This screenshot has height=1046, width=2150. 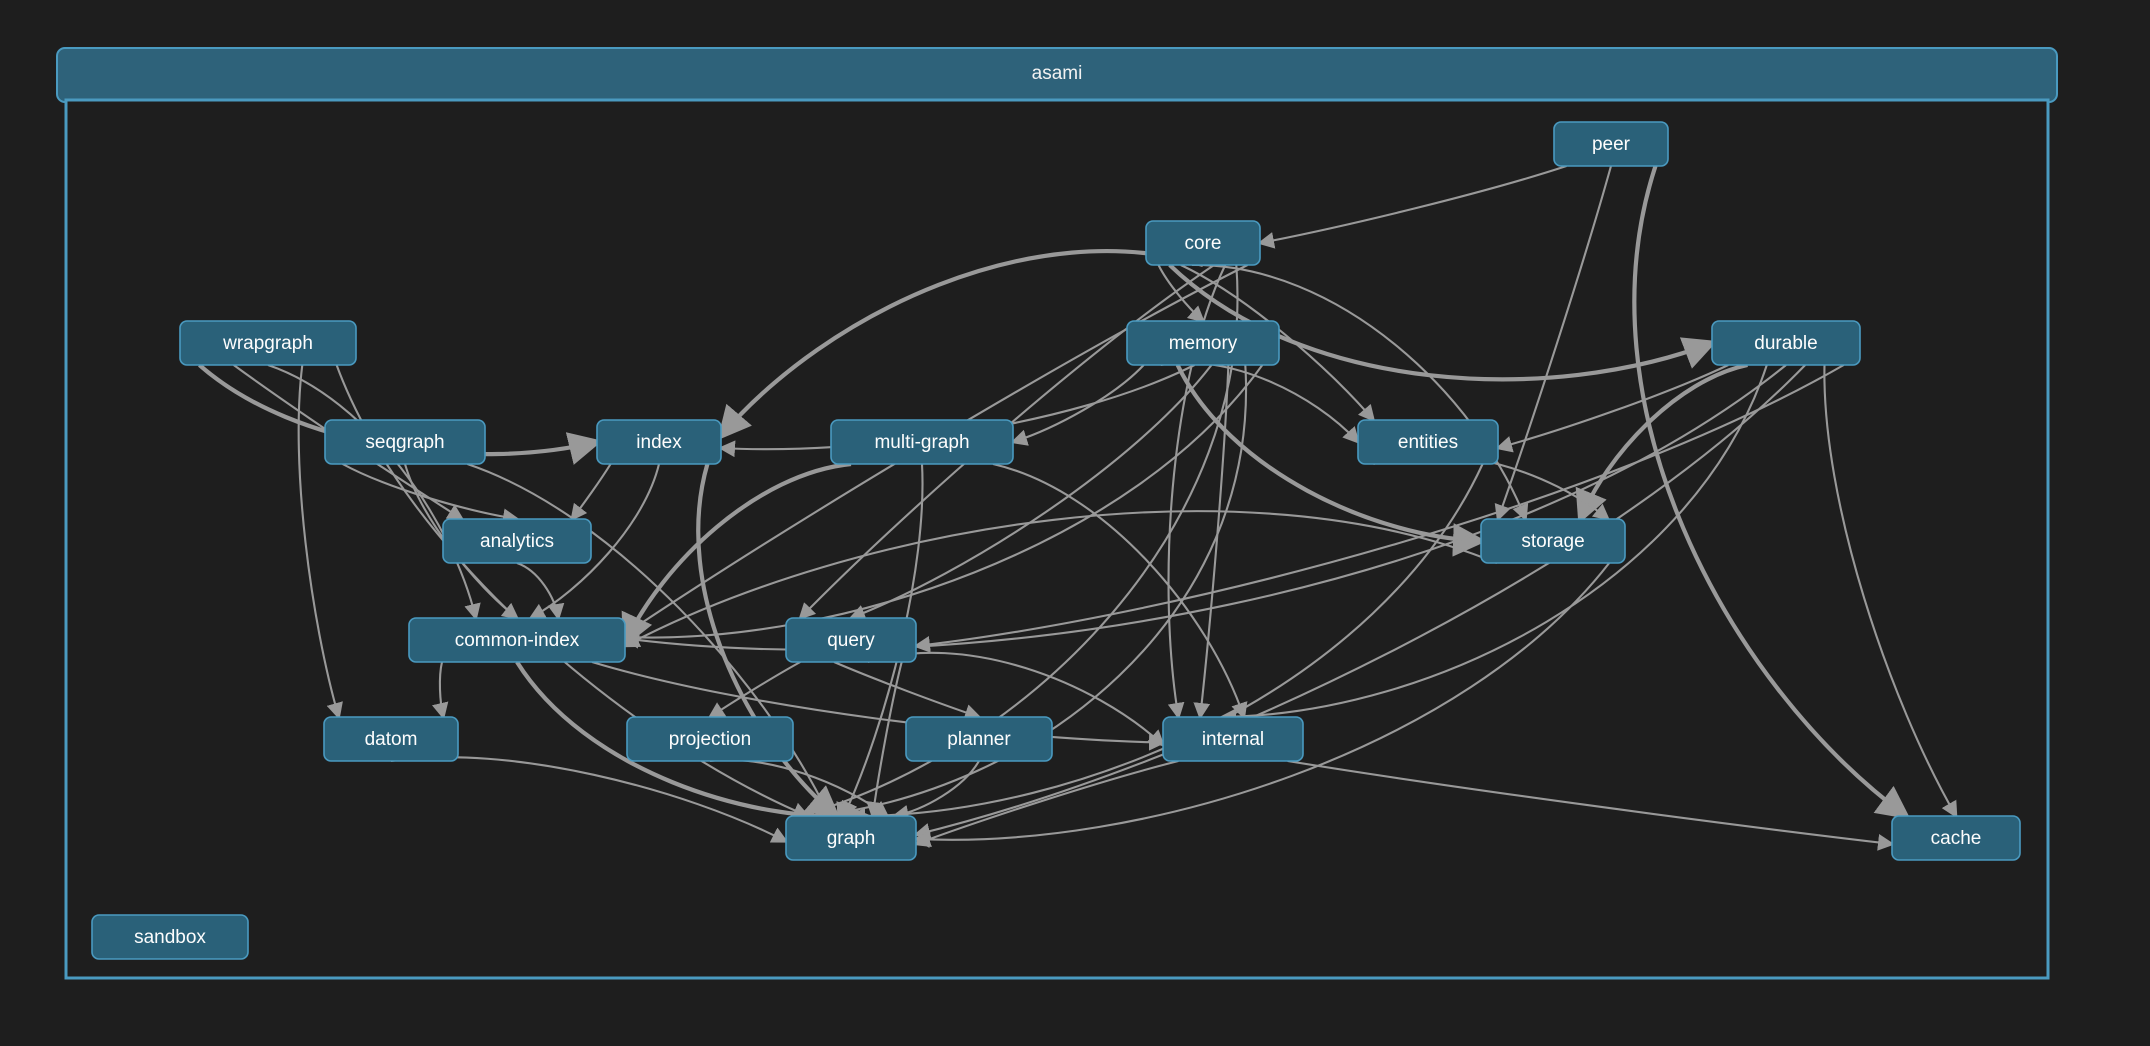 I want to click on node-label: graph, so click(x=851, y=838).